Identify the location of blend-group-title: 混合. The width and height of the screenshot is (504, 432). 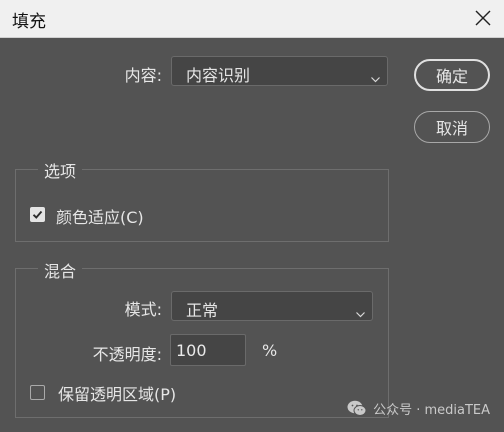
(60, 270).